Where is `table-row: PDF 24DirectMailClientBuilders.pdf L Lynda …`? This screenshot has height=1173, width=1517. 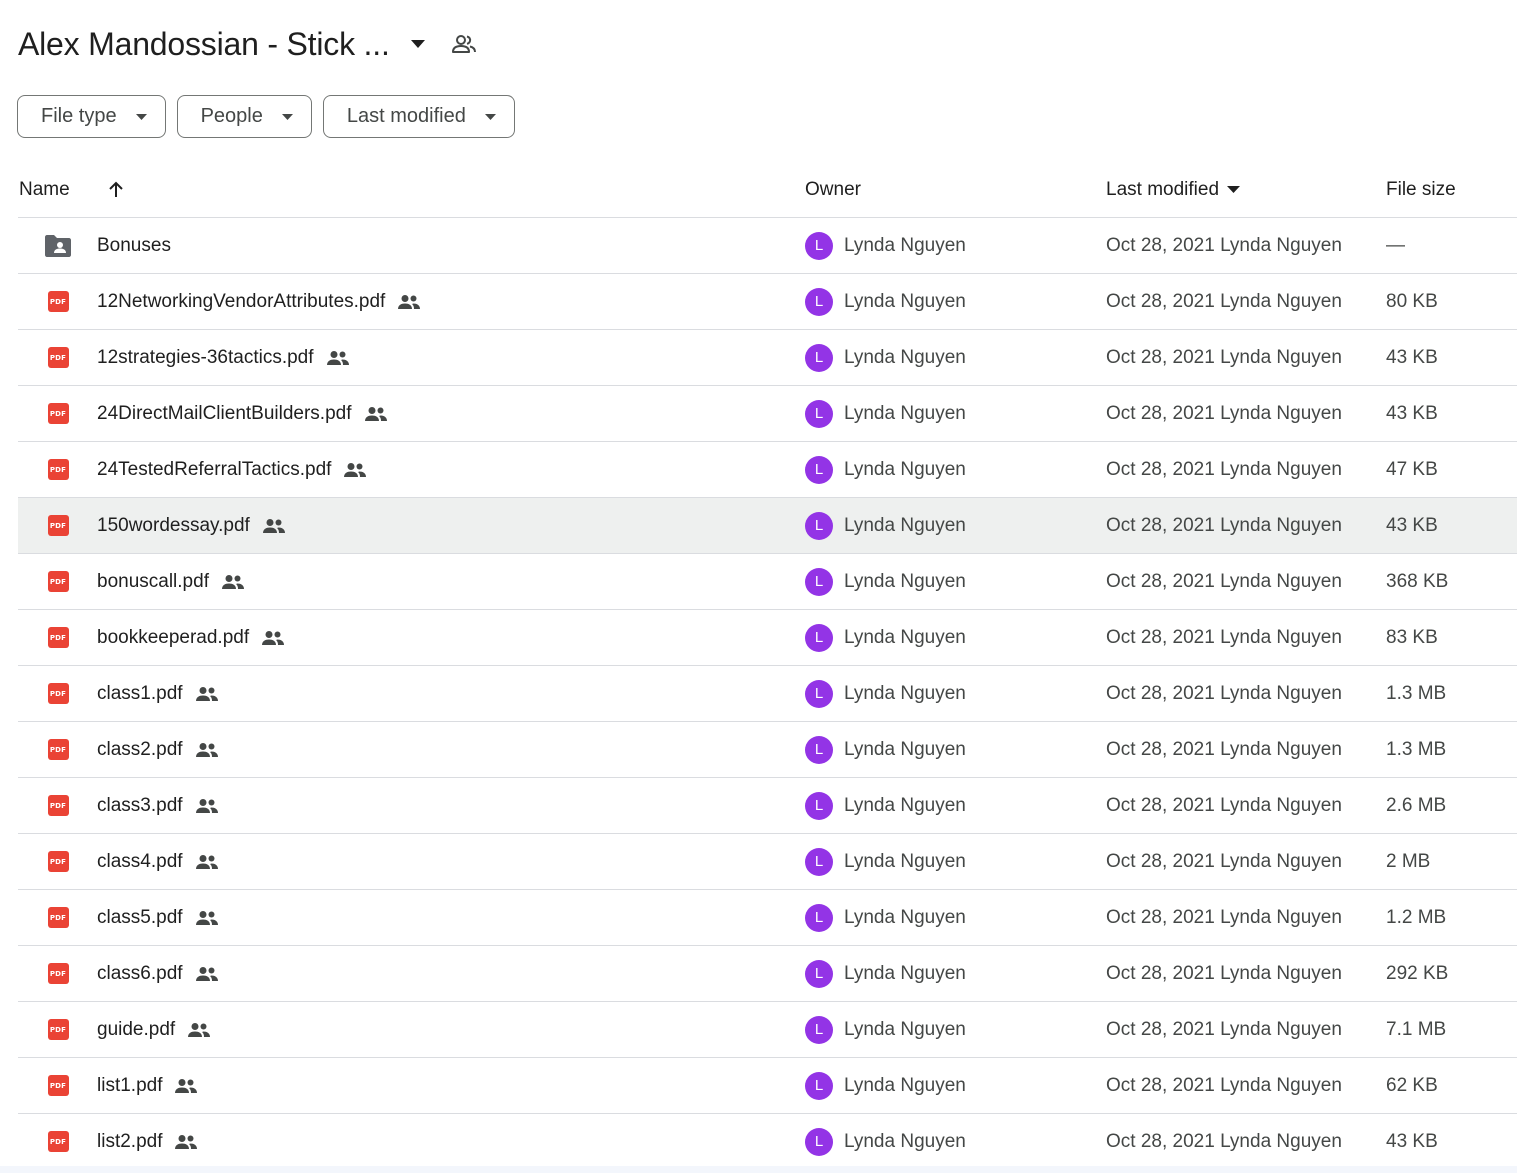 table-row: PDF 24DirectMailClientBuilders.pdf L Lynda … is located at coordinates (767, 414).